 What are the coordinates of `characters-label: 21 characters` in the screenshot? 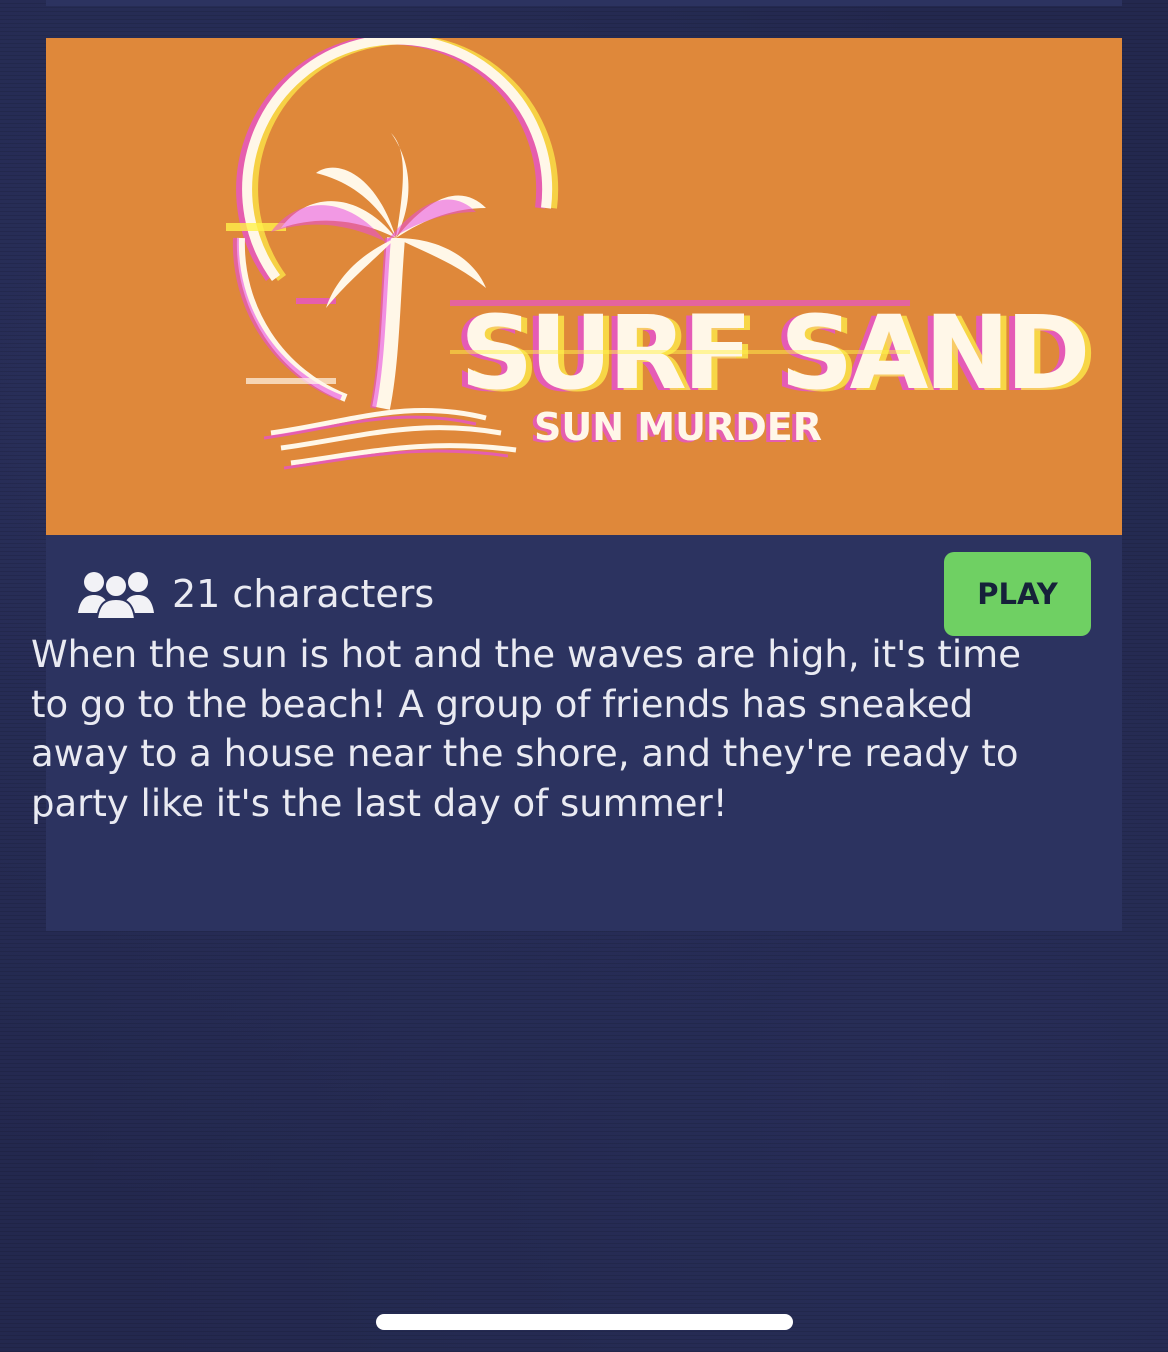 It's located at (303, 594).